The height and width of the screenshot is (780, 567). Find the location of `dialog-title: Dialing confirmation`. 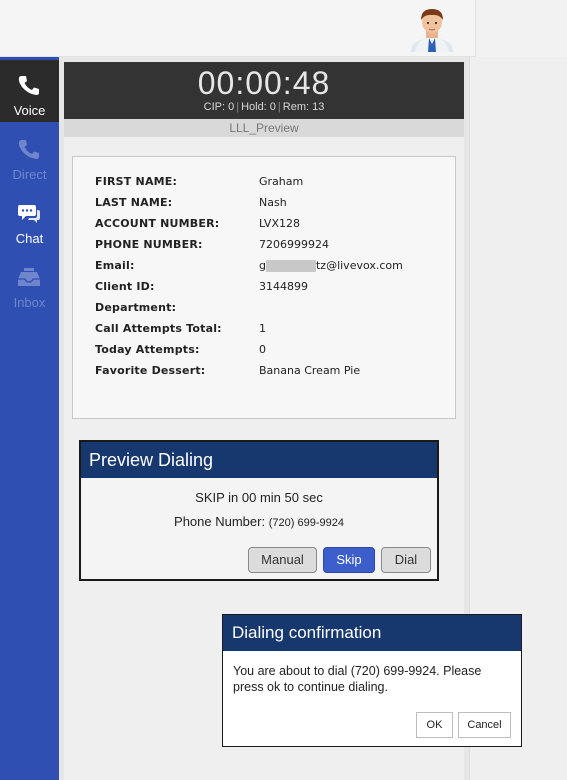

dialog-title: Dialing confirmation is located at coordinates (372, 633).